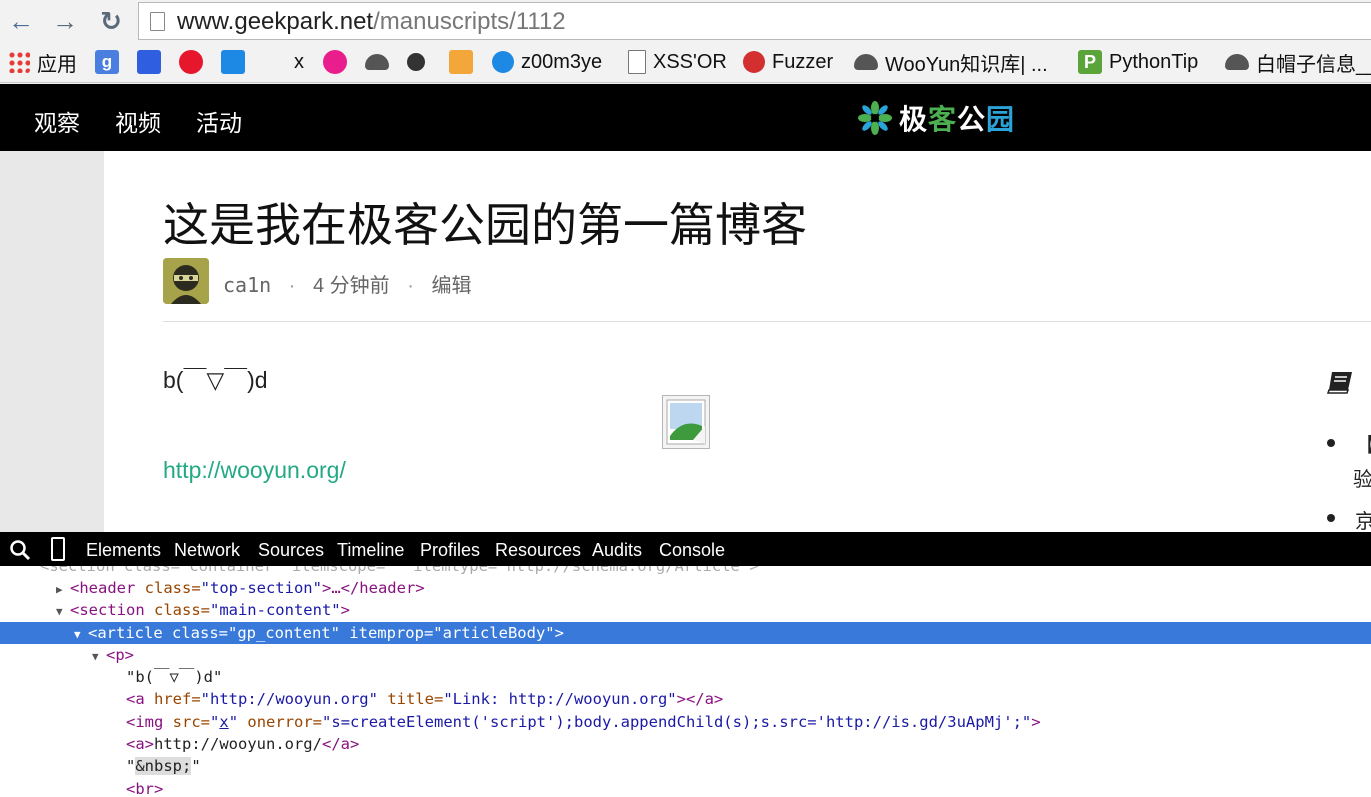 This screenshot has height=797, width=1371. What do you see at coordinates (1138, 62) in the screenshot?
I see `bookmark-pythontip: P PythonTip` at bounding box center [1138, 62].